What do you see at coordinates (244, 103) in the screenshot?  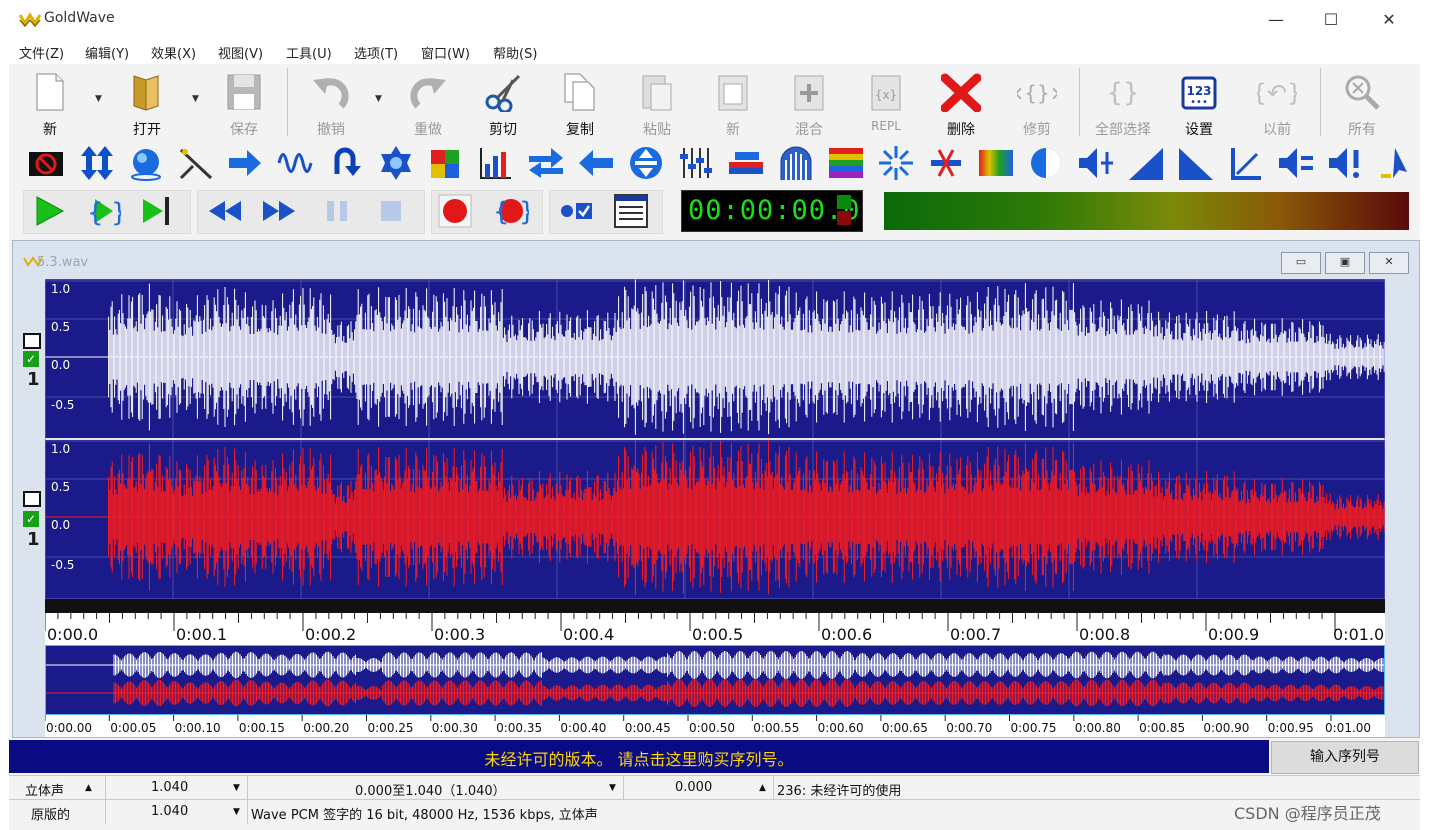 I see `save-button: 保存` at bounding box center [244, 103].